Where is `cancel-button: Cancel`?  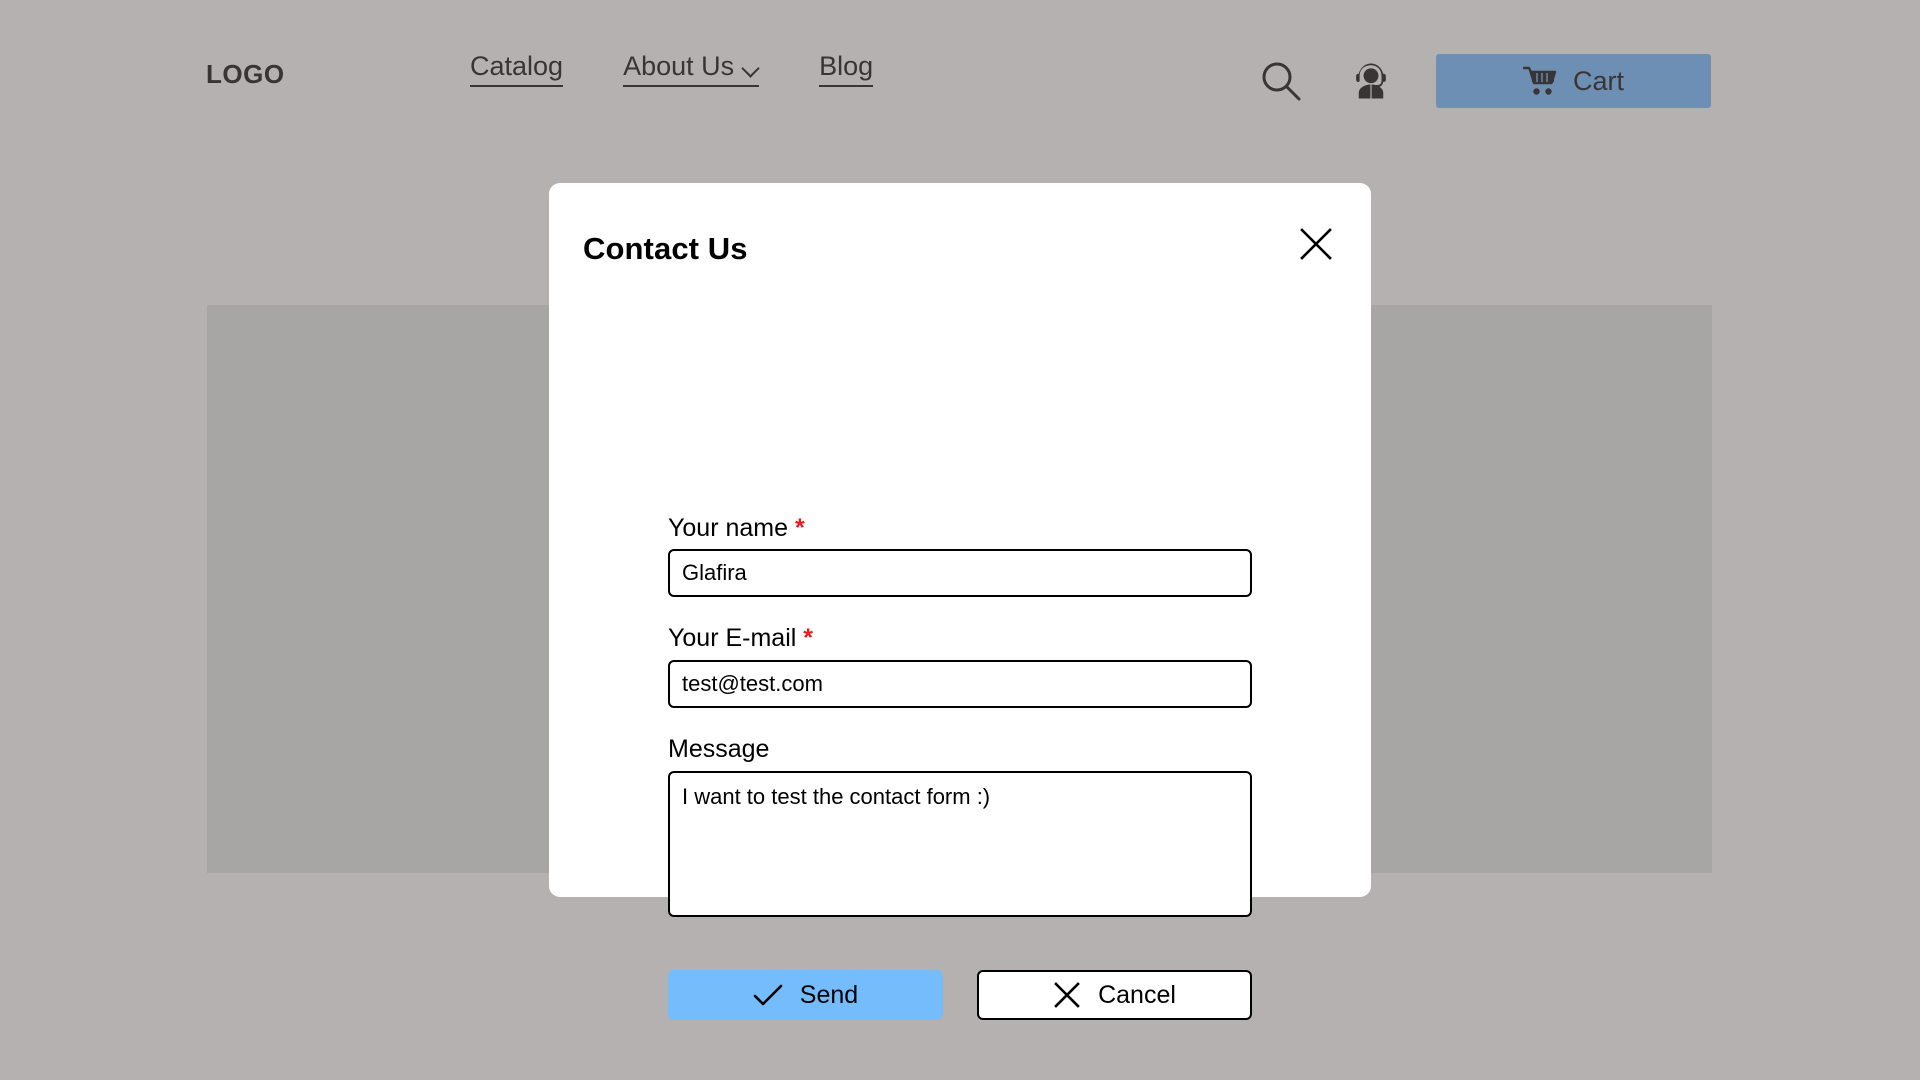 cancel-button: Cancel is located at coordinates (1114, 995).